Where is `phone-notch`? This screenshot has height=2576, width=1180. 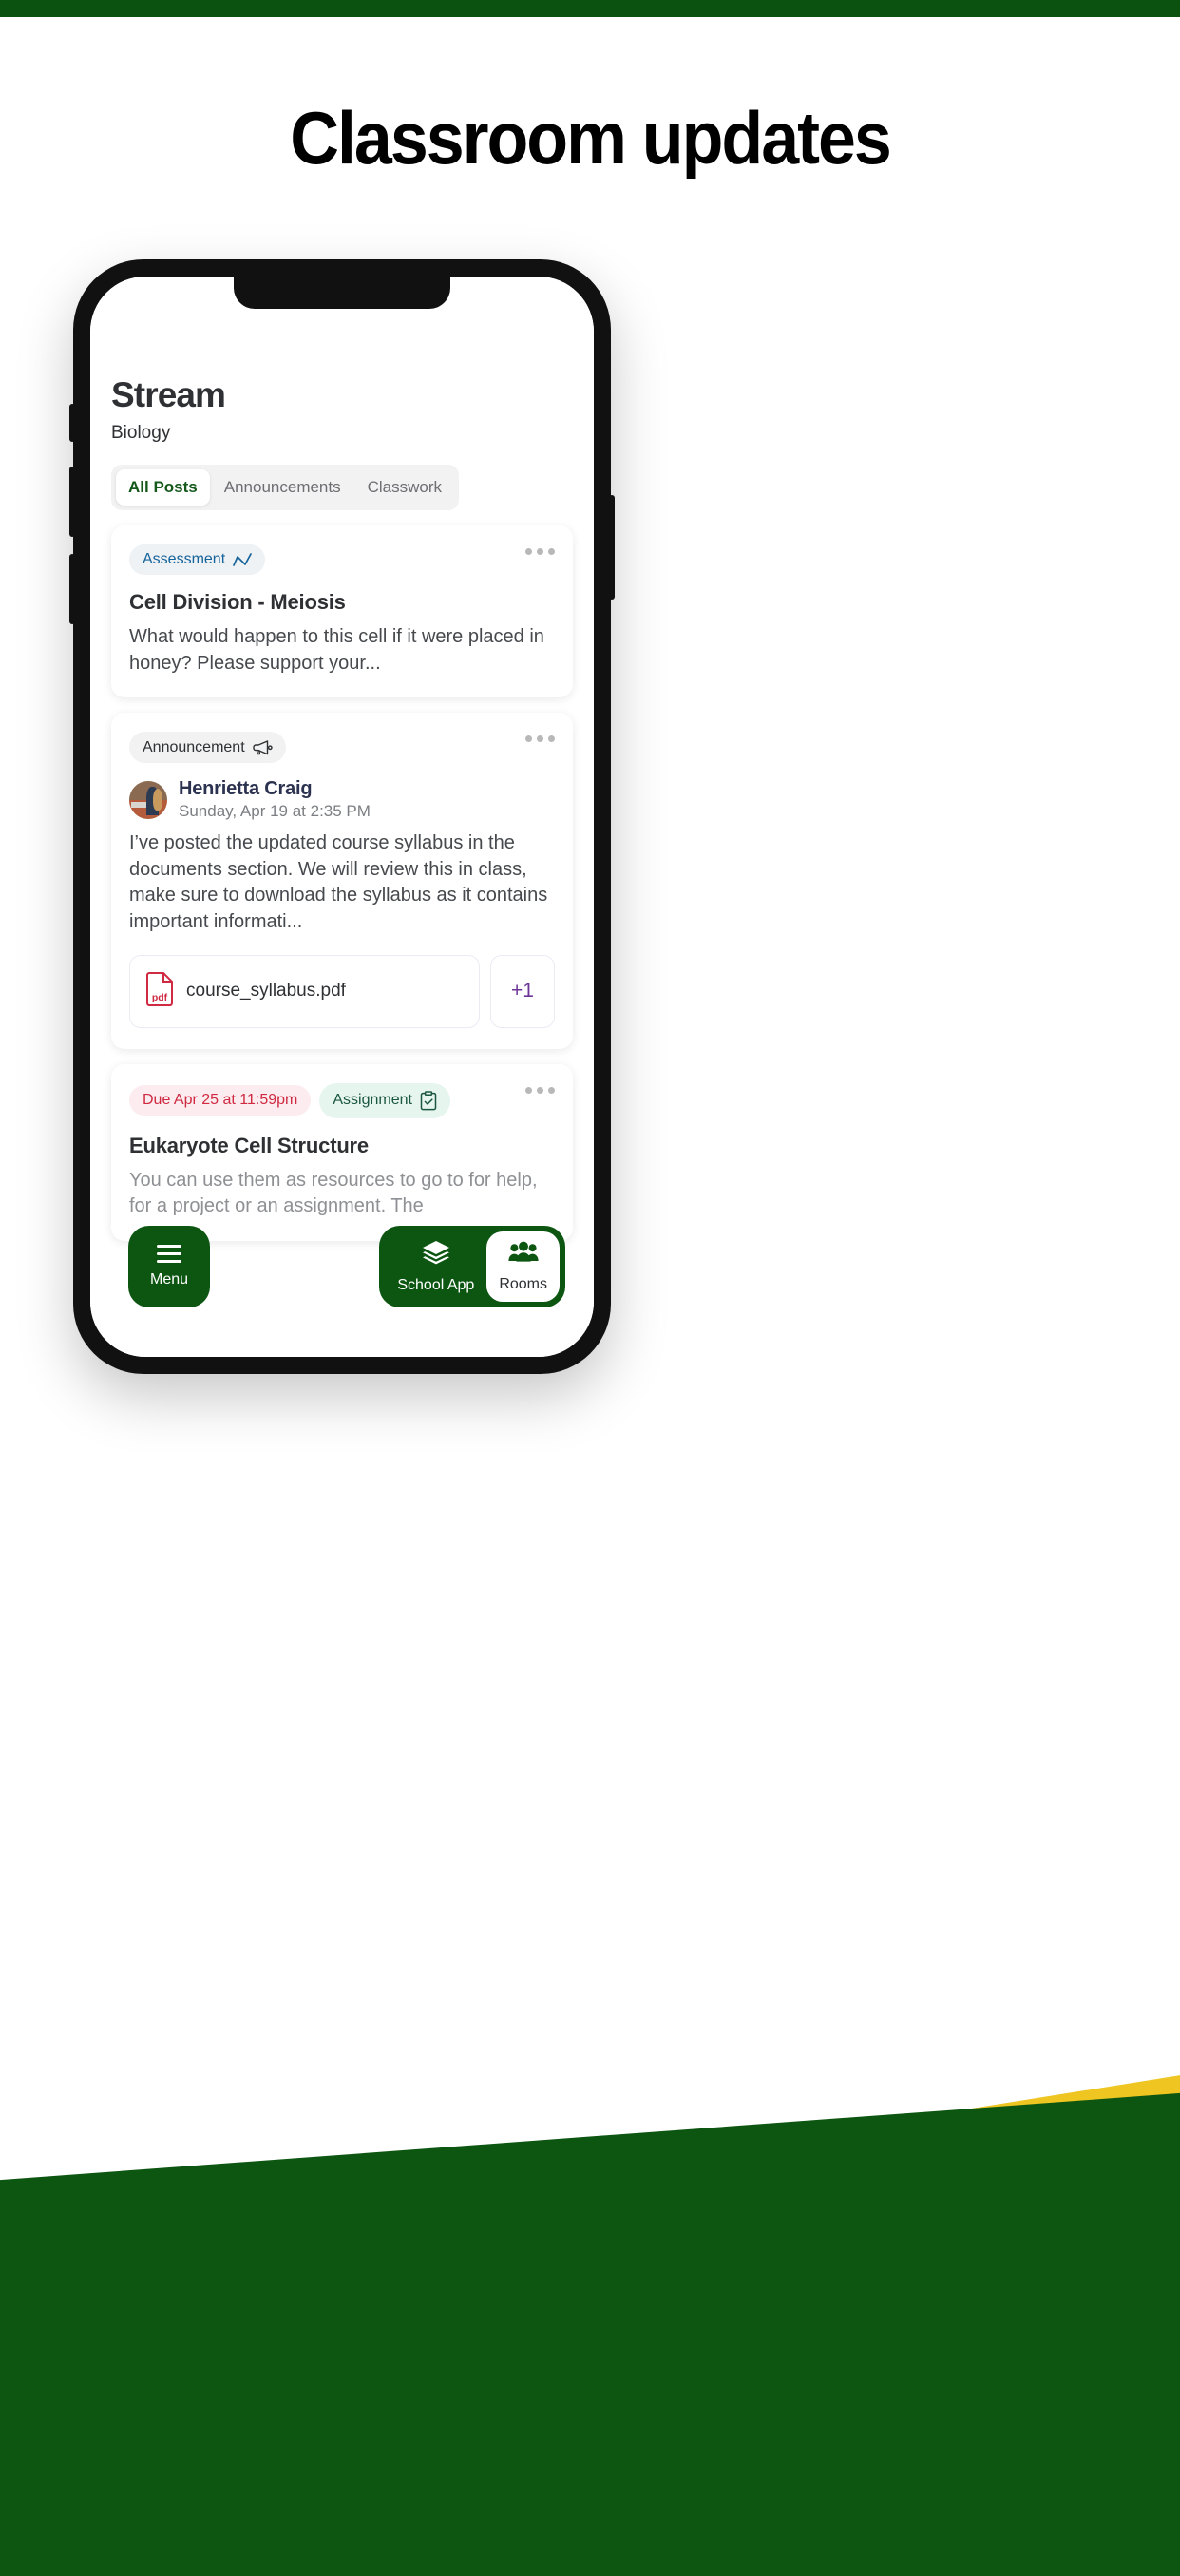
phone-notch is located at coordinates (342, 293).